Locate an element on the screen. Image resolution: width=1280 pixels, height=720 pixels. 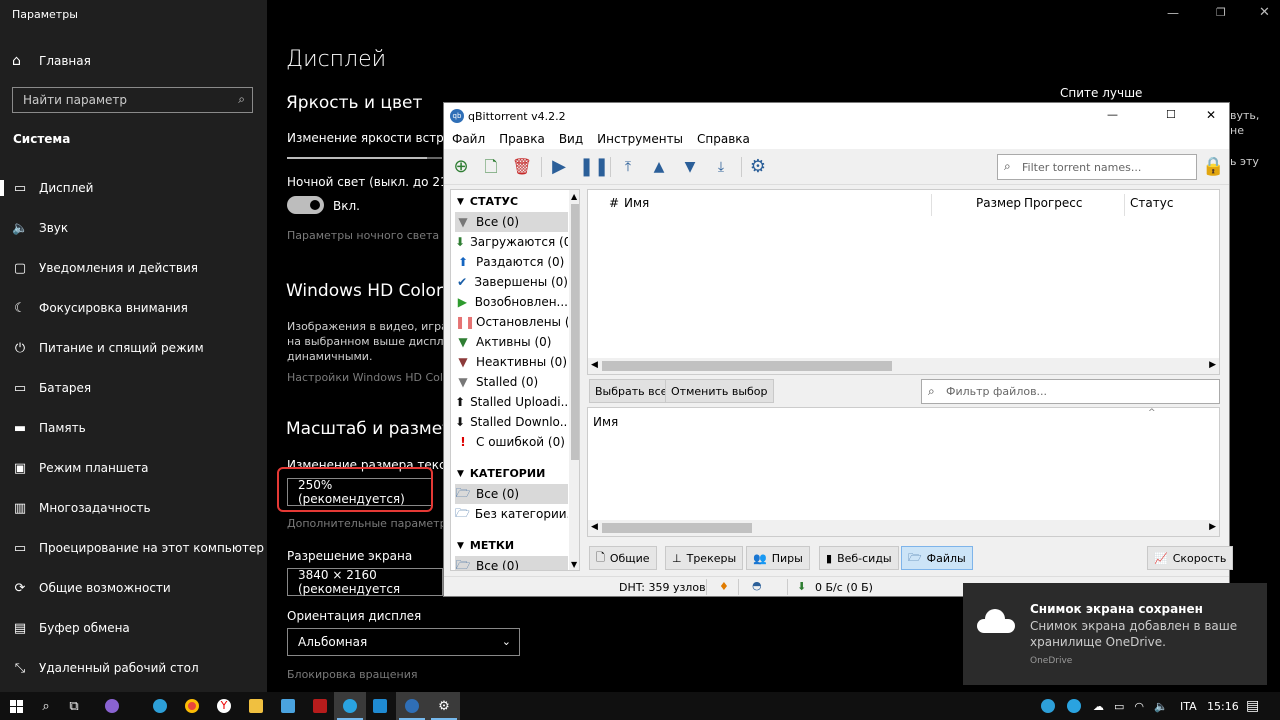
sidebar-item-battery: ▭ Батарея is located at coordinates (133, 388).